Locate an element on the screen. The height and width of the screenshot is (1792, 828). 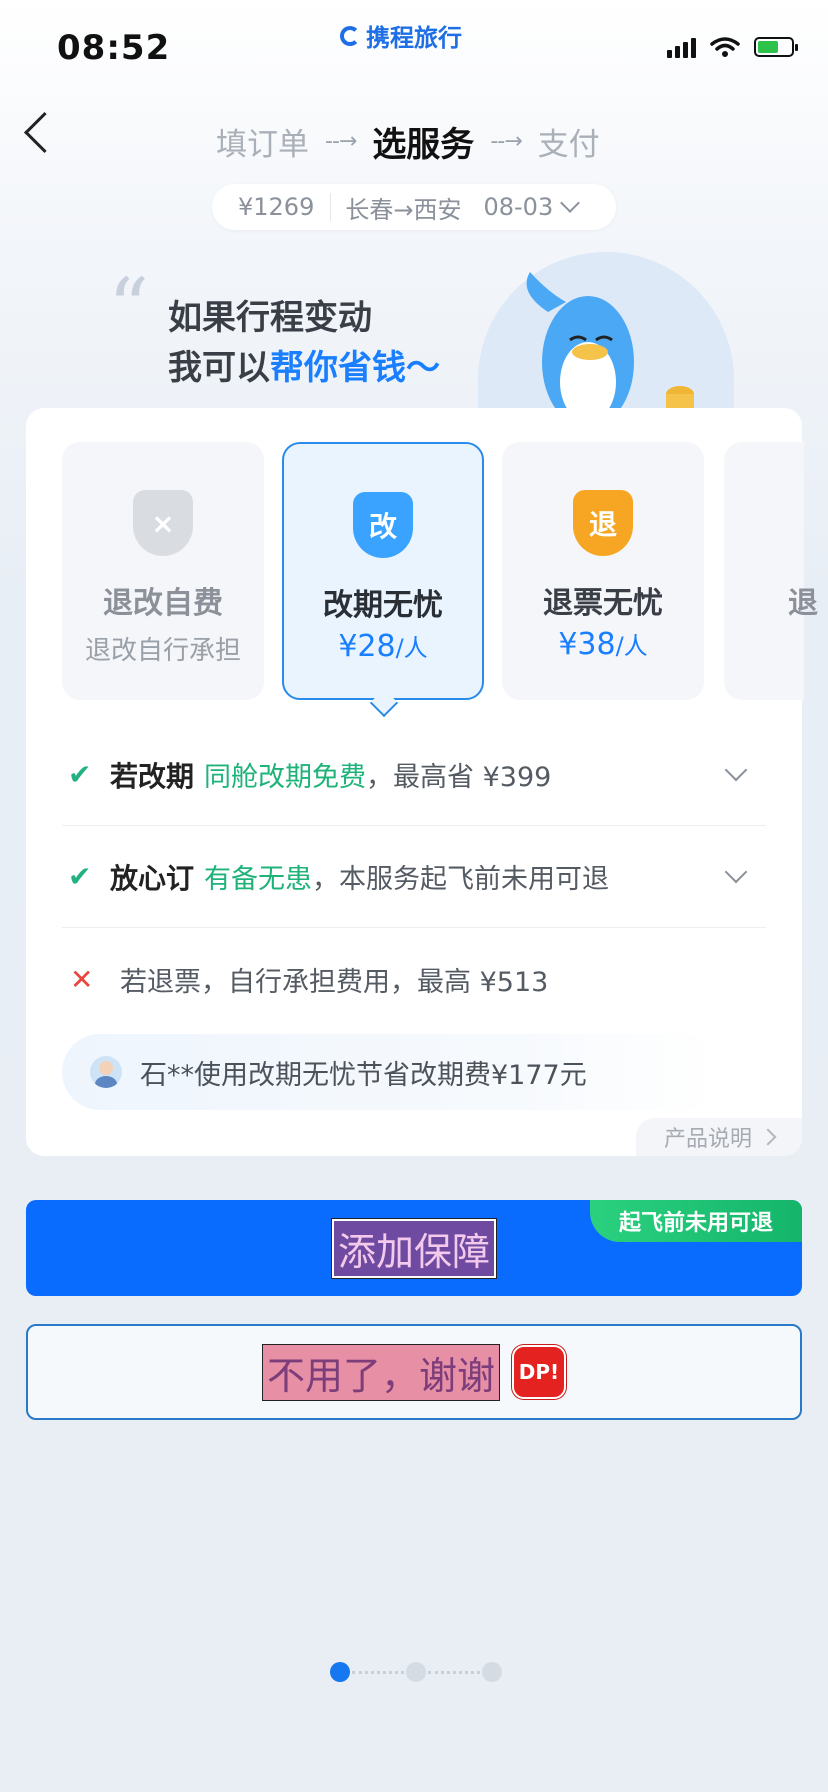
testimonial-text: 石**使用改期无忧节省改期费¥177元 is located at coordinates (363, 1075).